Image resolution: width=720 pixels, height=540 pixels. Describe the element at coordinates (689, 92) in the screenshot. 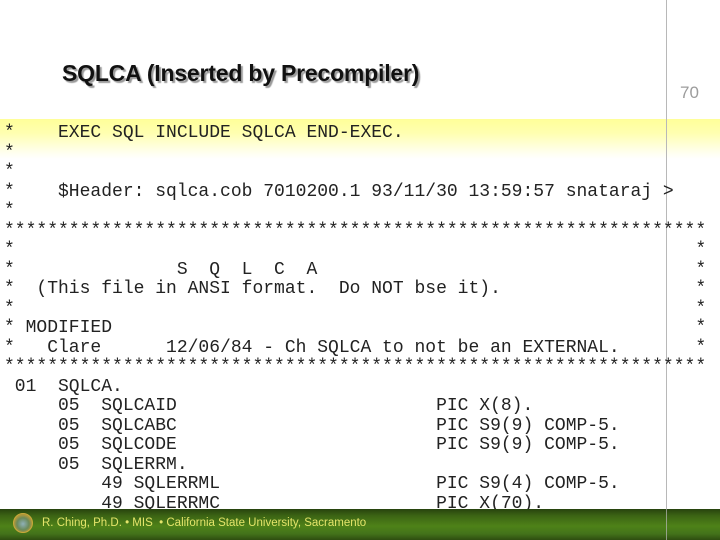

I see `page-number: 70` at that location.